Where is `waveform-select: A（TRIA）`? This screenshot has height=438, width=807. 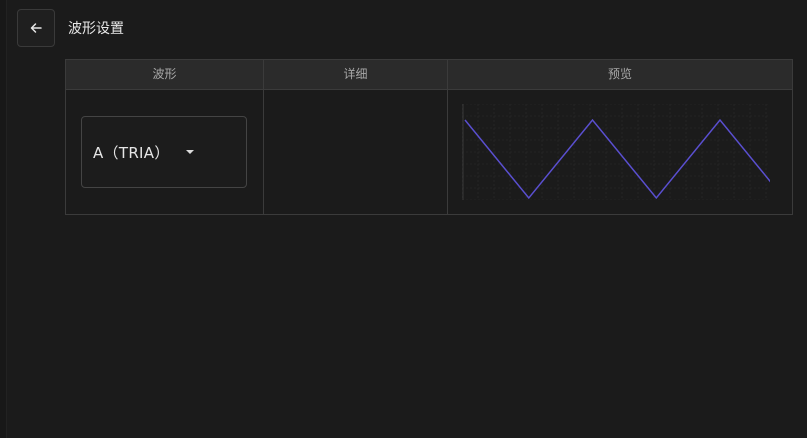 waveform-select: A（TRIA） is located at coordinates (164, 152).